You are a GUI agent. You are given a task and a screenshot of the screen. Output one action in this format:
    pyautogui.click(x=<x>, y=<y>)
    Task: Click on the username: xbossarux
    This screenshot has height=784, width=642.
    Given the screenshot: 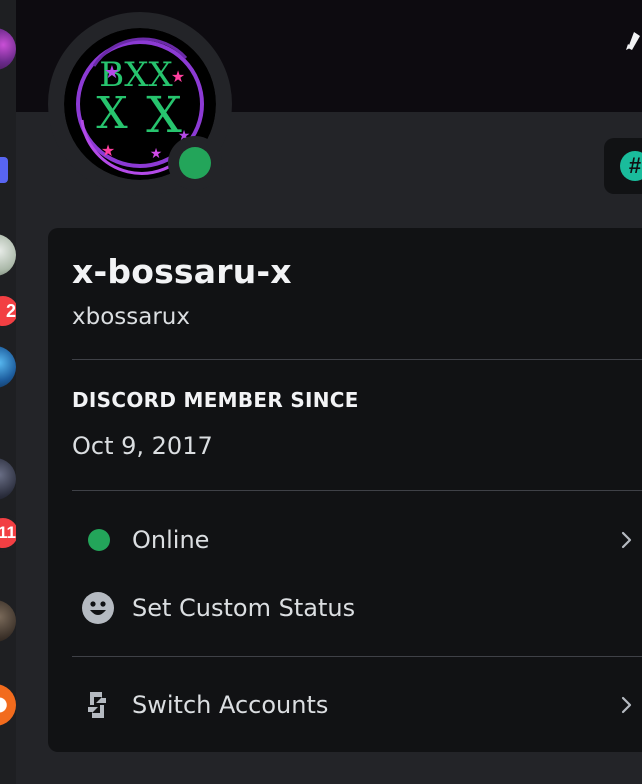 What is the action you would take?
    pyautogui.click(x=131, y=317)
    